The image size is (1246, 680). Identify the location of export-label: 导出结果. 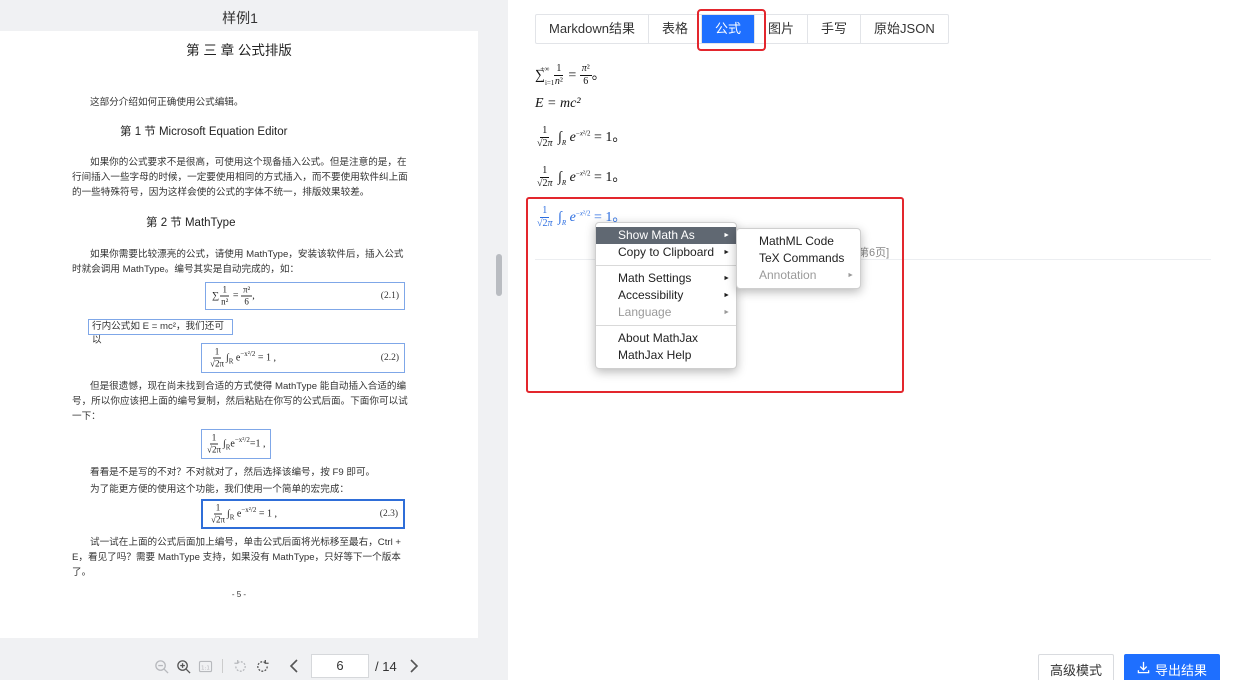
(1180, 670).